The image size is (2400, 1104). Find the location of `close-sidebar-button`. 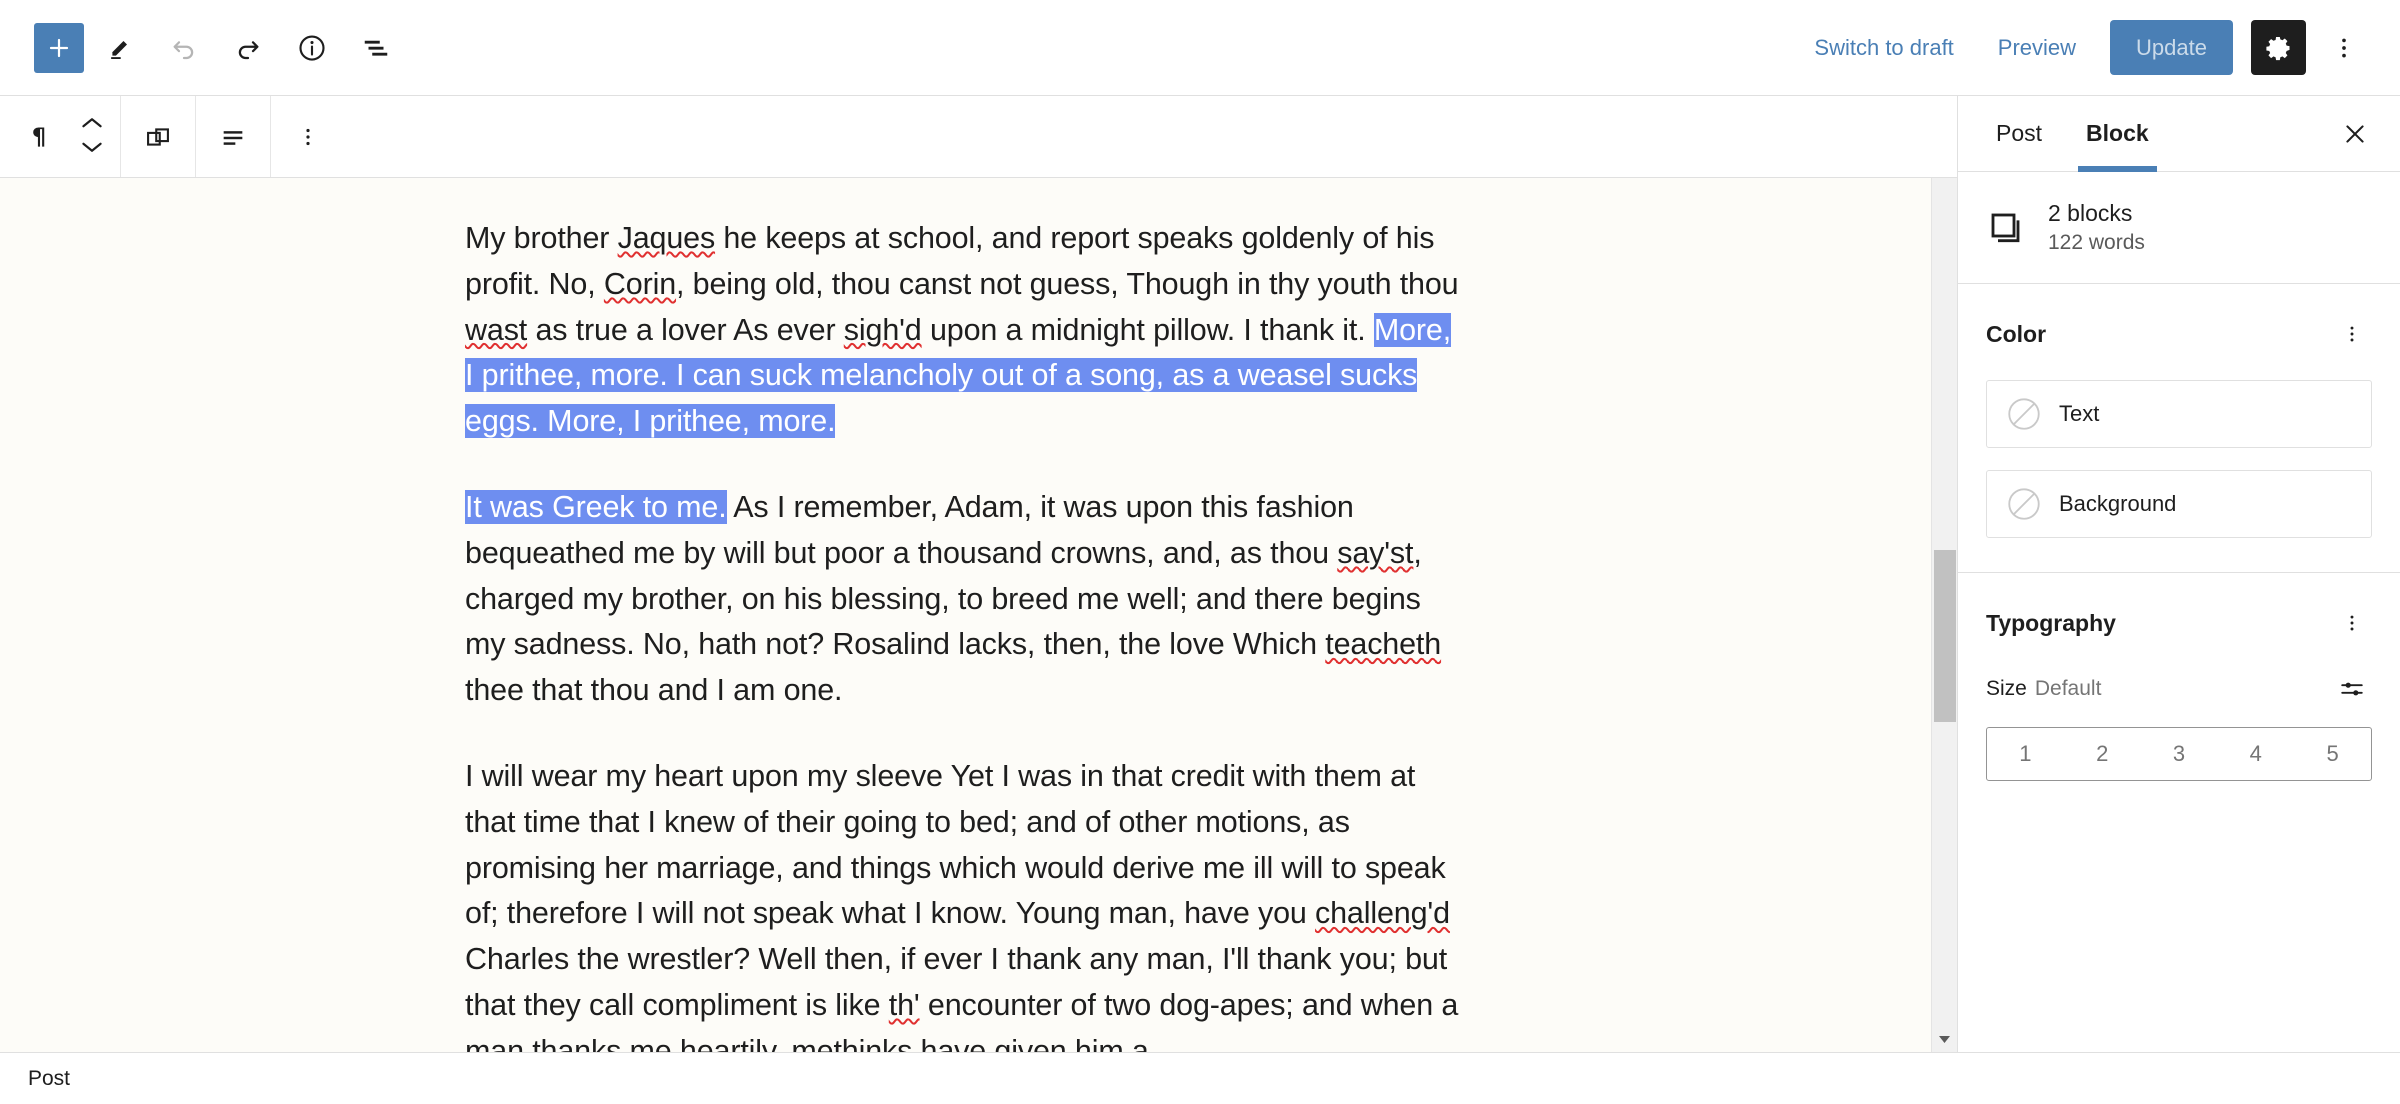

close-sidebar-button is located at coordinates (2355, 134).